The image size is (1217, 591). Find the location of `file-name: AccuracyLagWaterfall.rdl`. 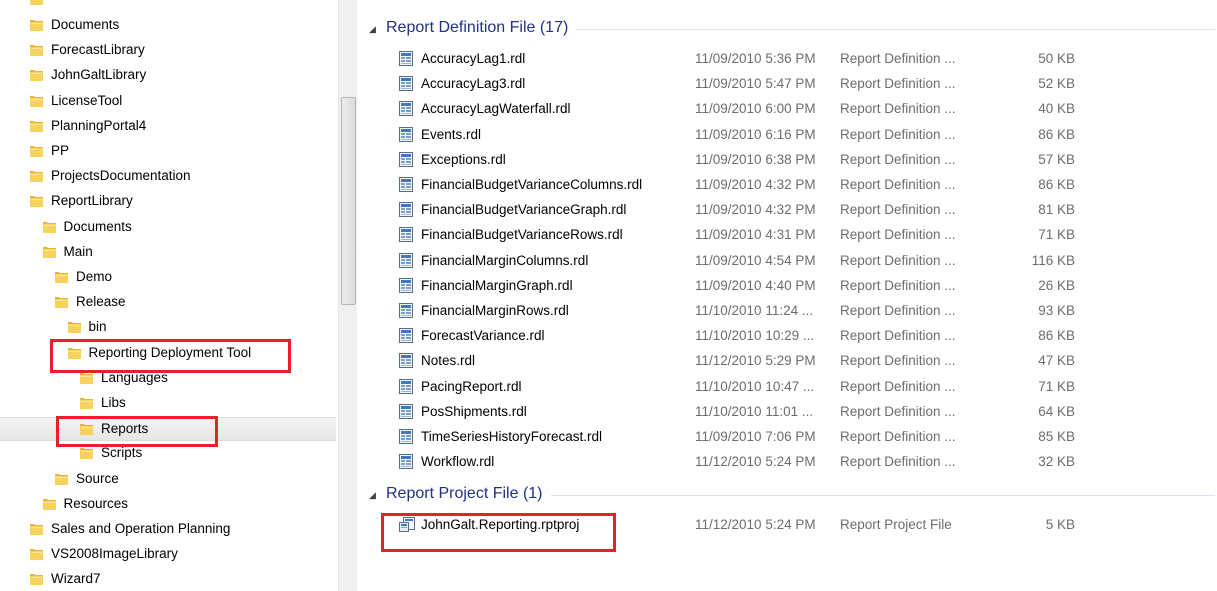

file-name: AccuracyLagWaterfall.rdl is located at coordinates (496, 109).